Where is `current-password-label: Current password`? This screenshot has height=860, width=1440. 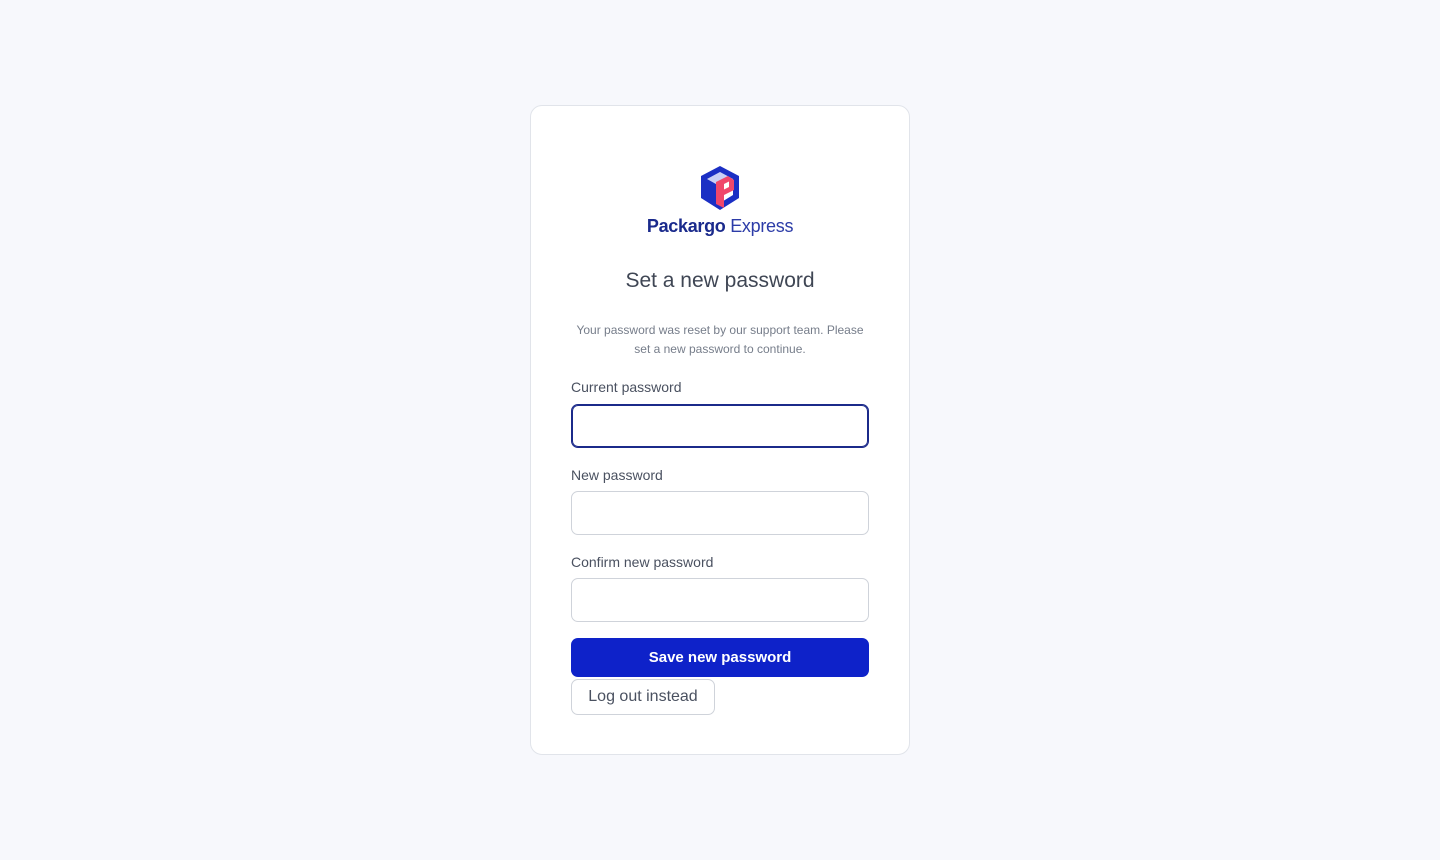 current-password-label: Current password is located at coordinates (626, 387).